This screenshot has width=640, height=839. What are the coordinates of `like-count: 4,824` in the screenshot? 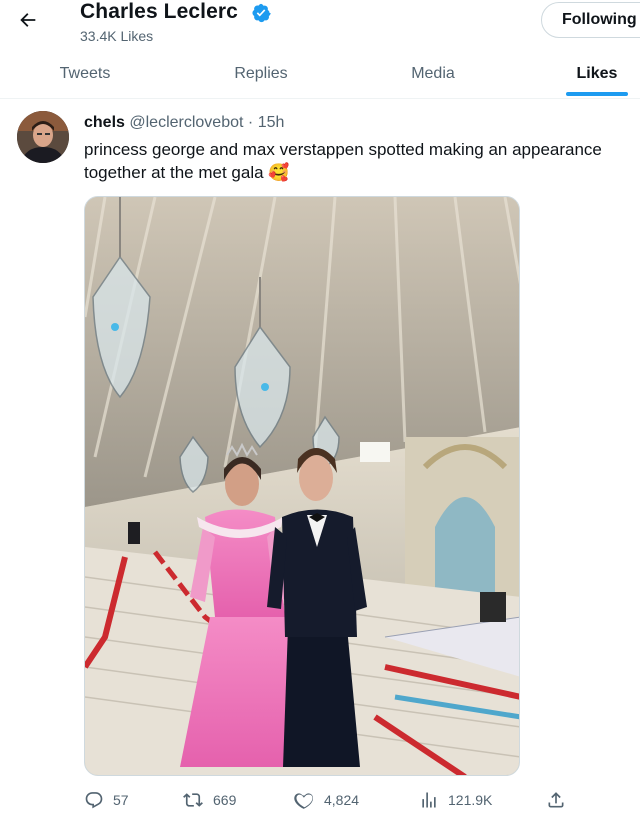 It's located at (342, 800).